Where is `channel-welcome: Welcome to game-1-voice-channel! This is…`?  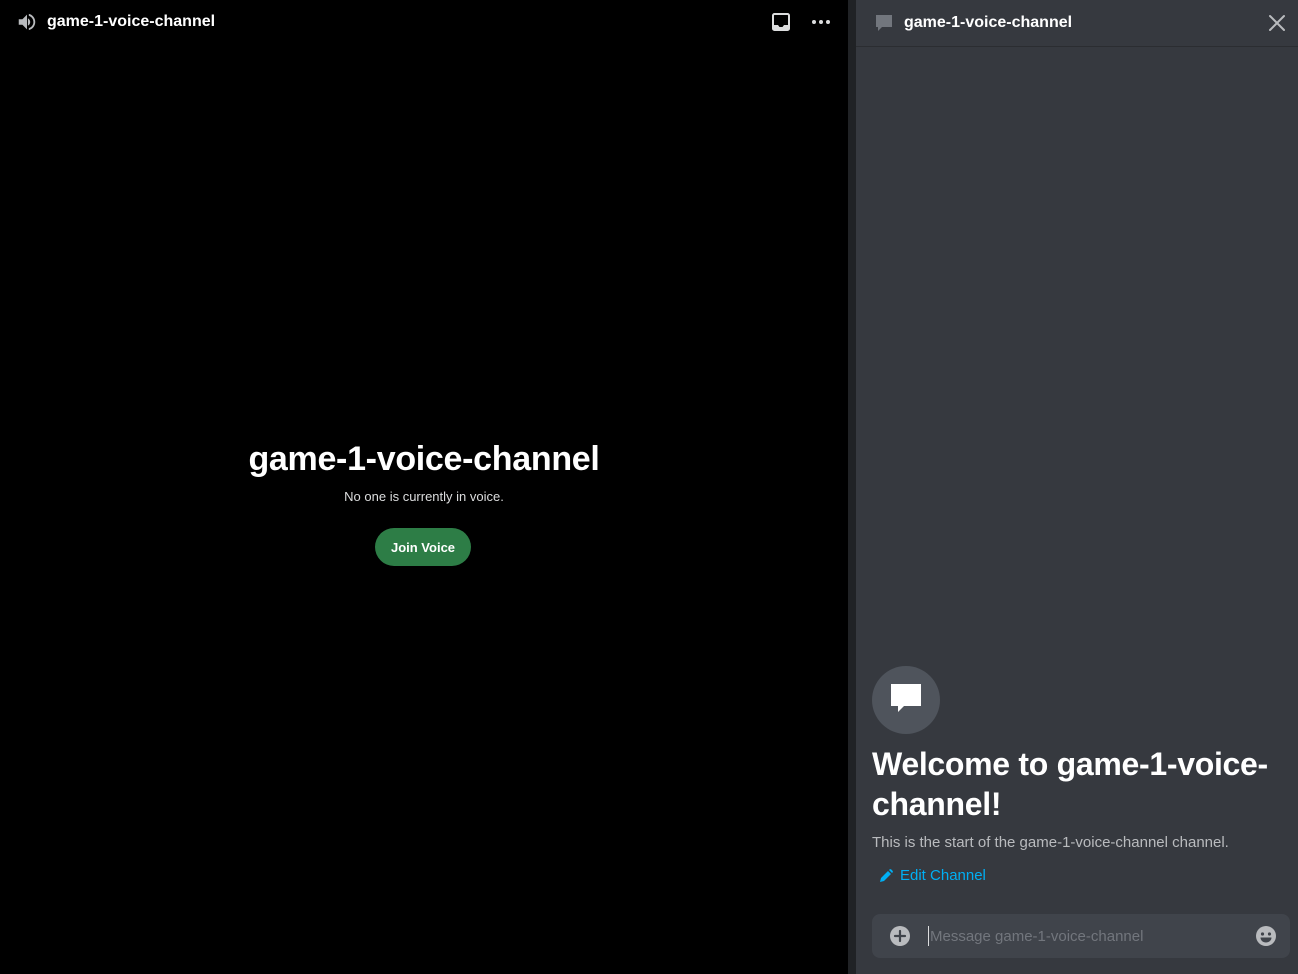
channel-welcome: Welcome to game-1-voice-channel! This is… is located at coordinates (1077, 775).